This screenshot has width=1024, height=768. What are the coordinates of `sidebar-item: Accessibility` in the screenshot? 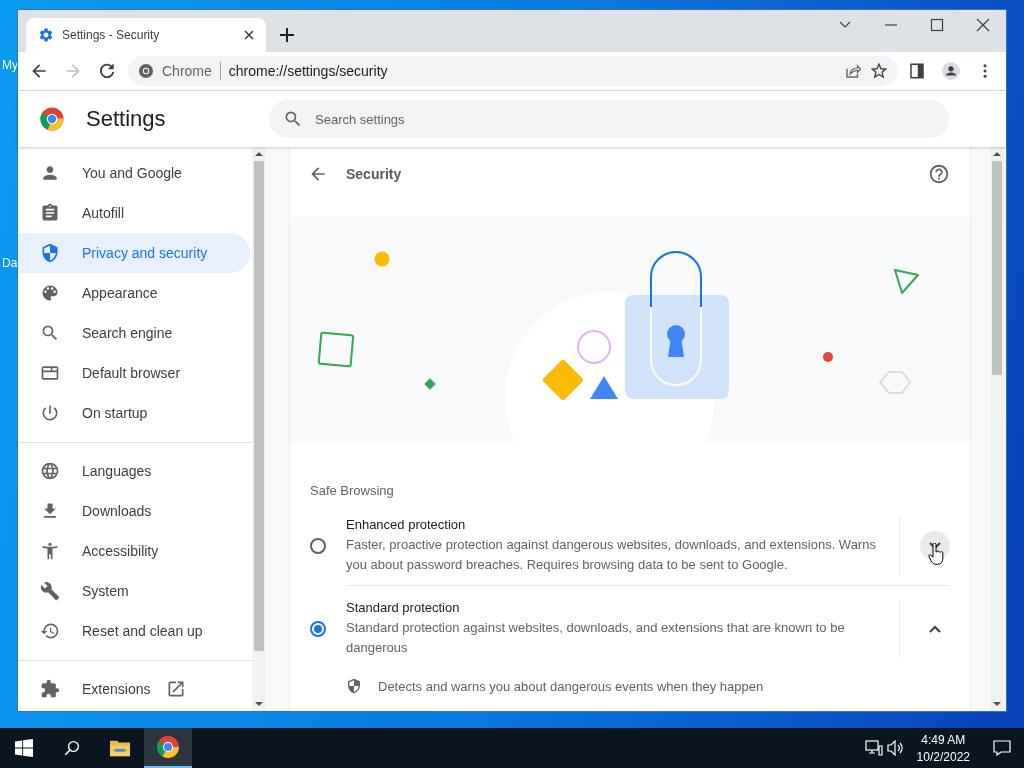 It's located at (134, 551).